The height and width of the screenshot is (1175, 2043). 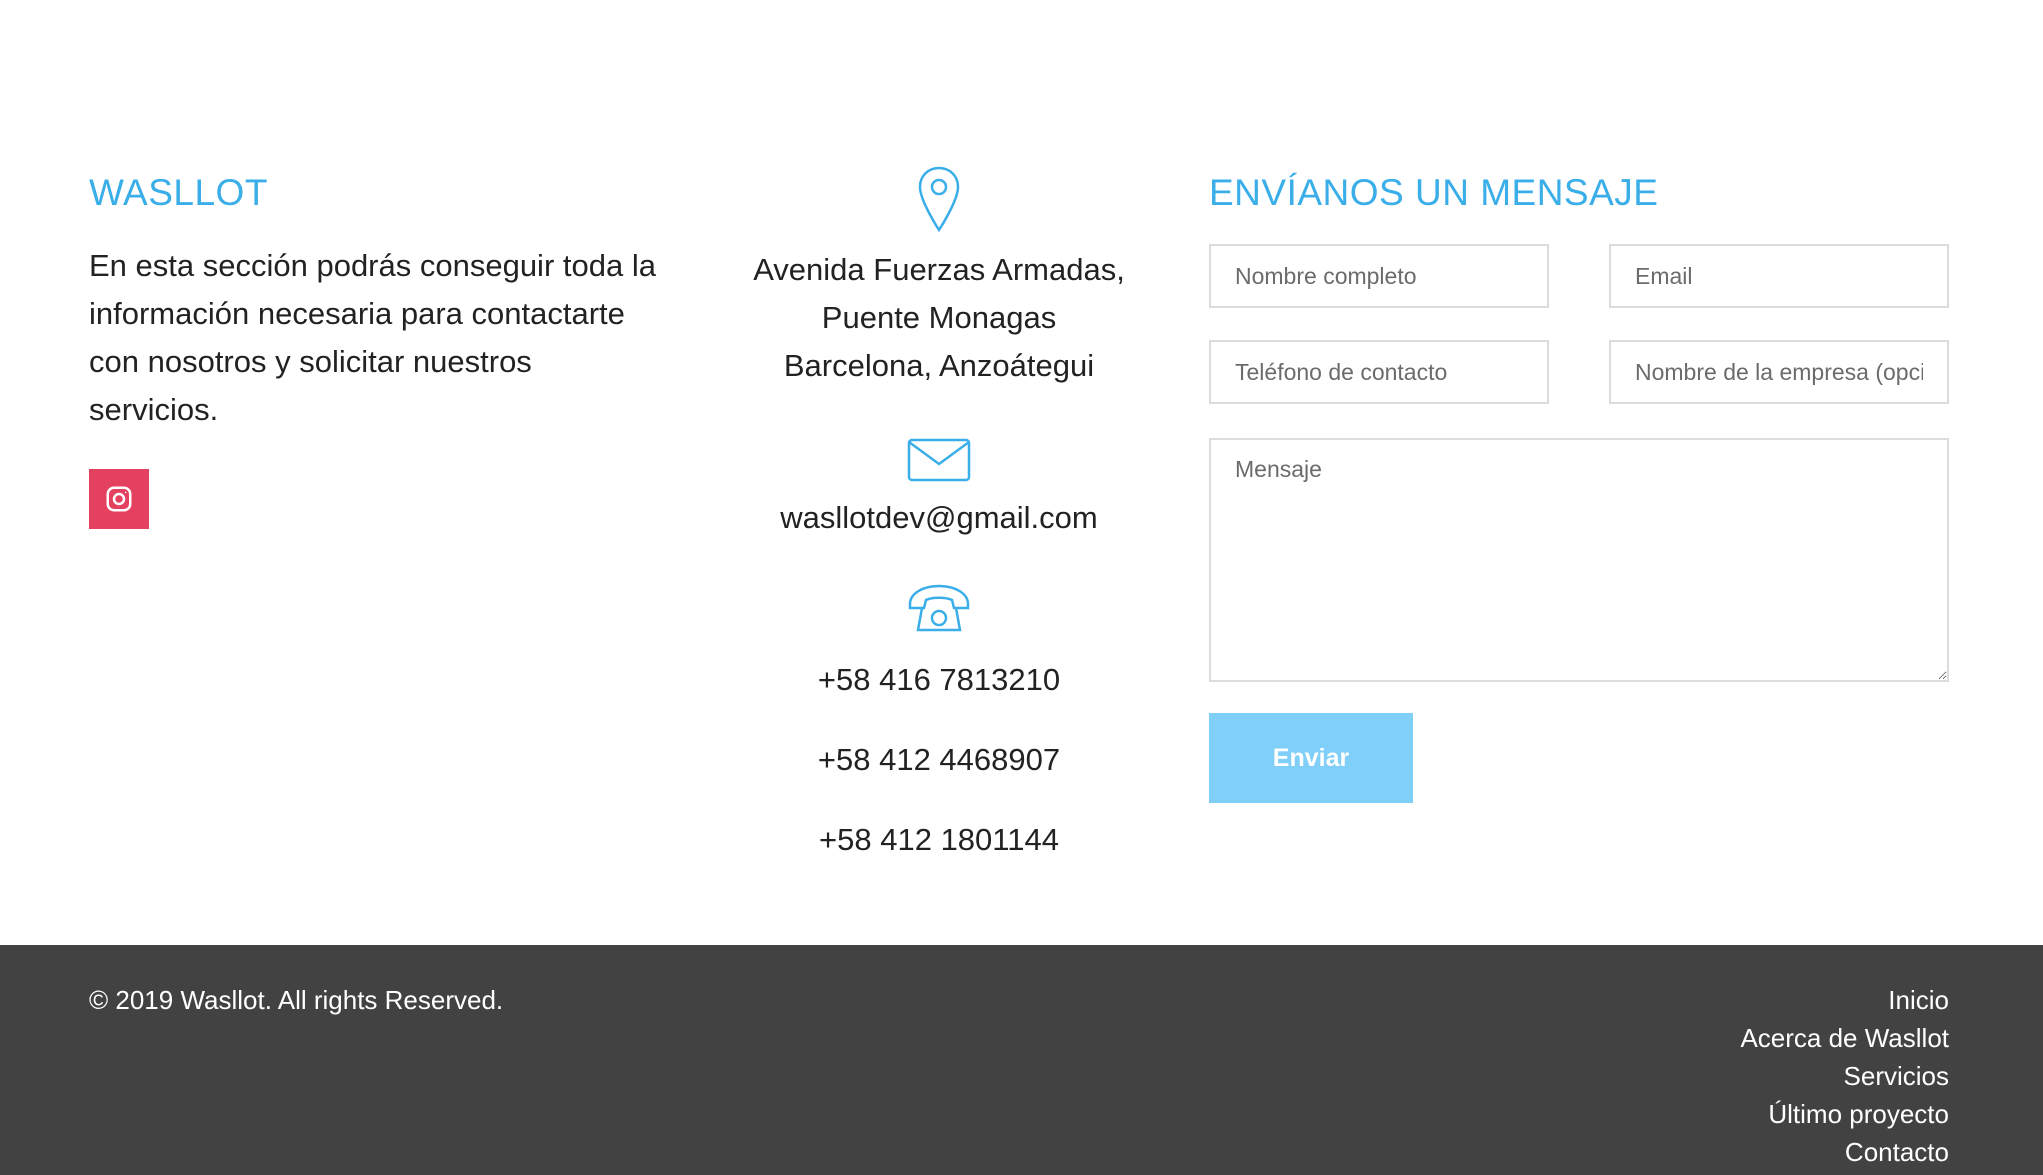 What do you see at coordinates (1896, 1076) in the screenshot?
I see `footer-link-servicios: Servicios` at bounding box center [1896, 1076].